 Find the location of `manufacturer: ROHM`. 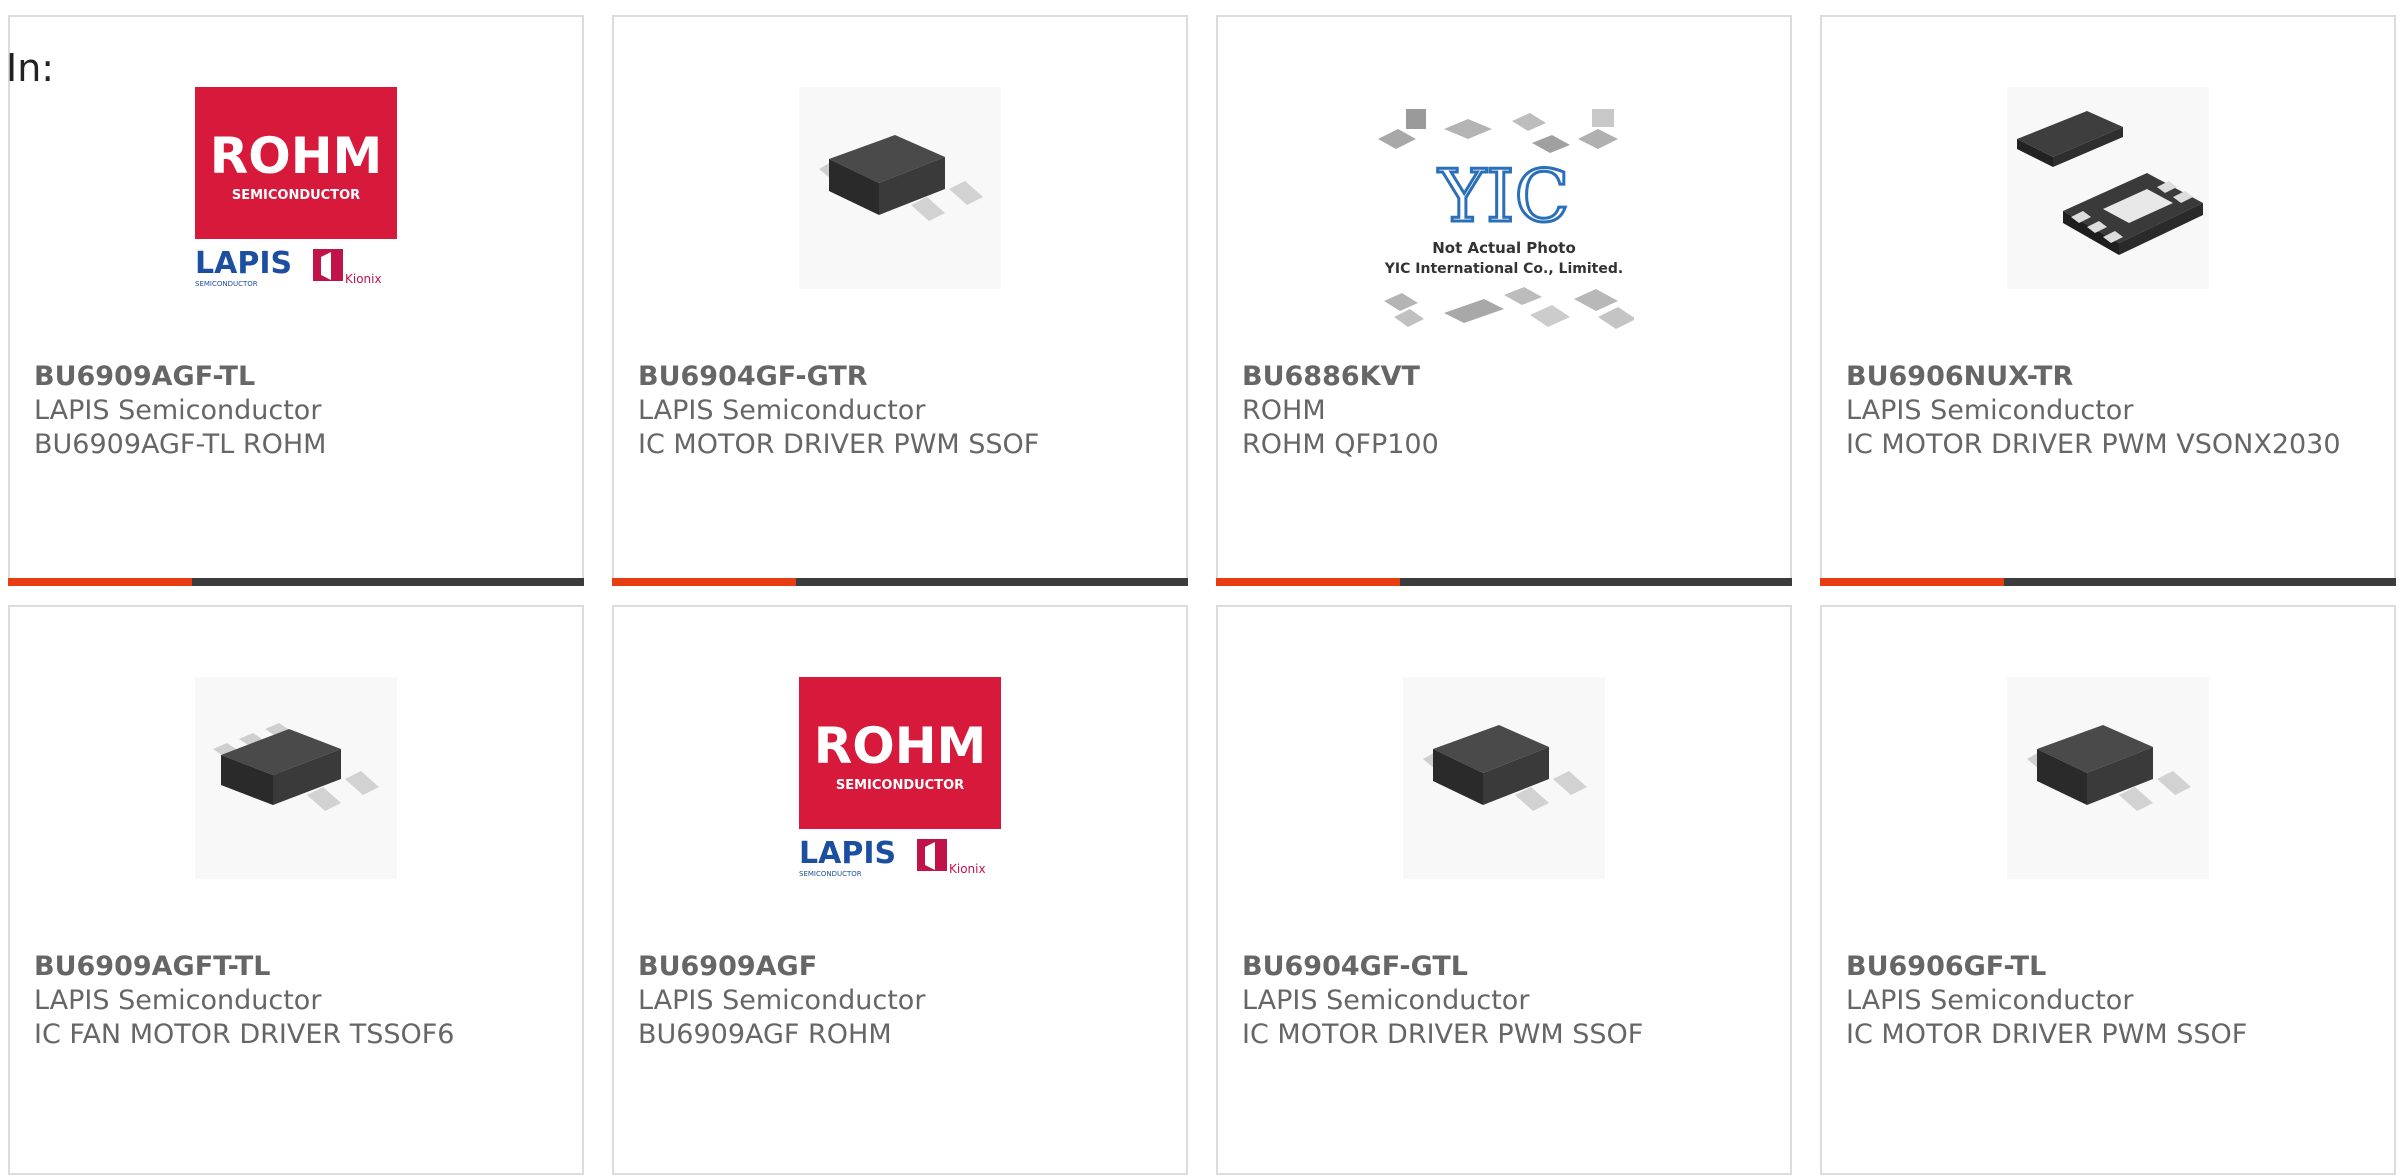

manufacturer: ROHM is located at coordinates (1284, 410).